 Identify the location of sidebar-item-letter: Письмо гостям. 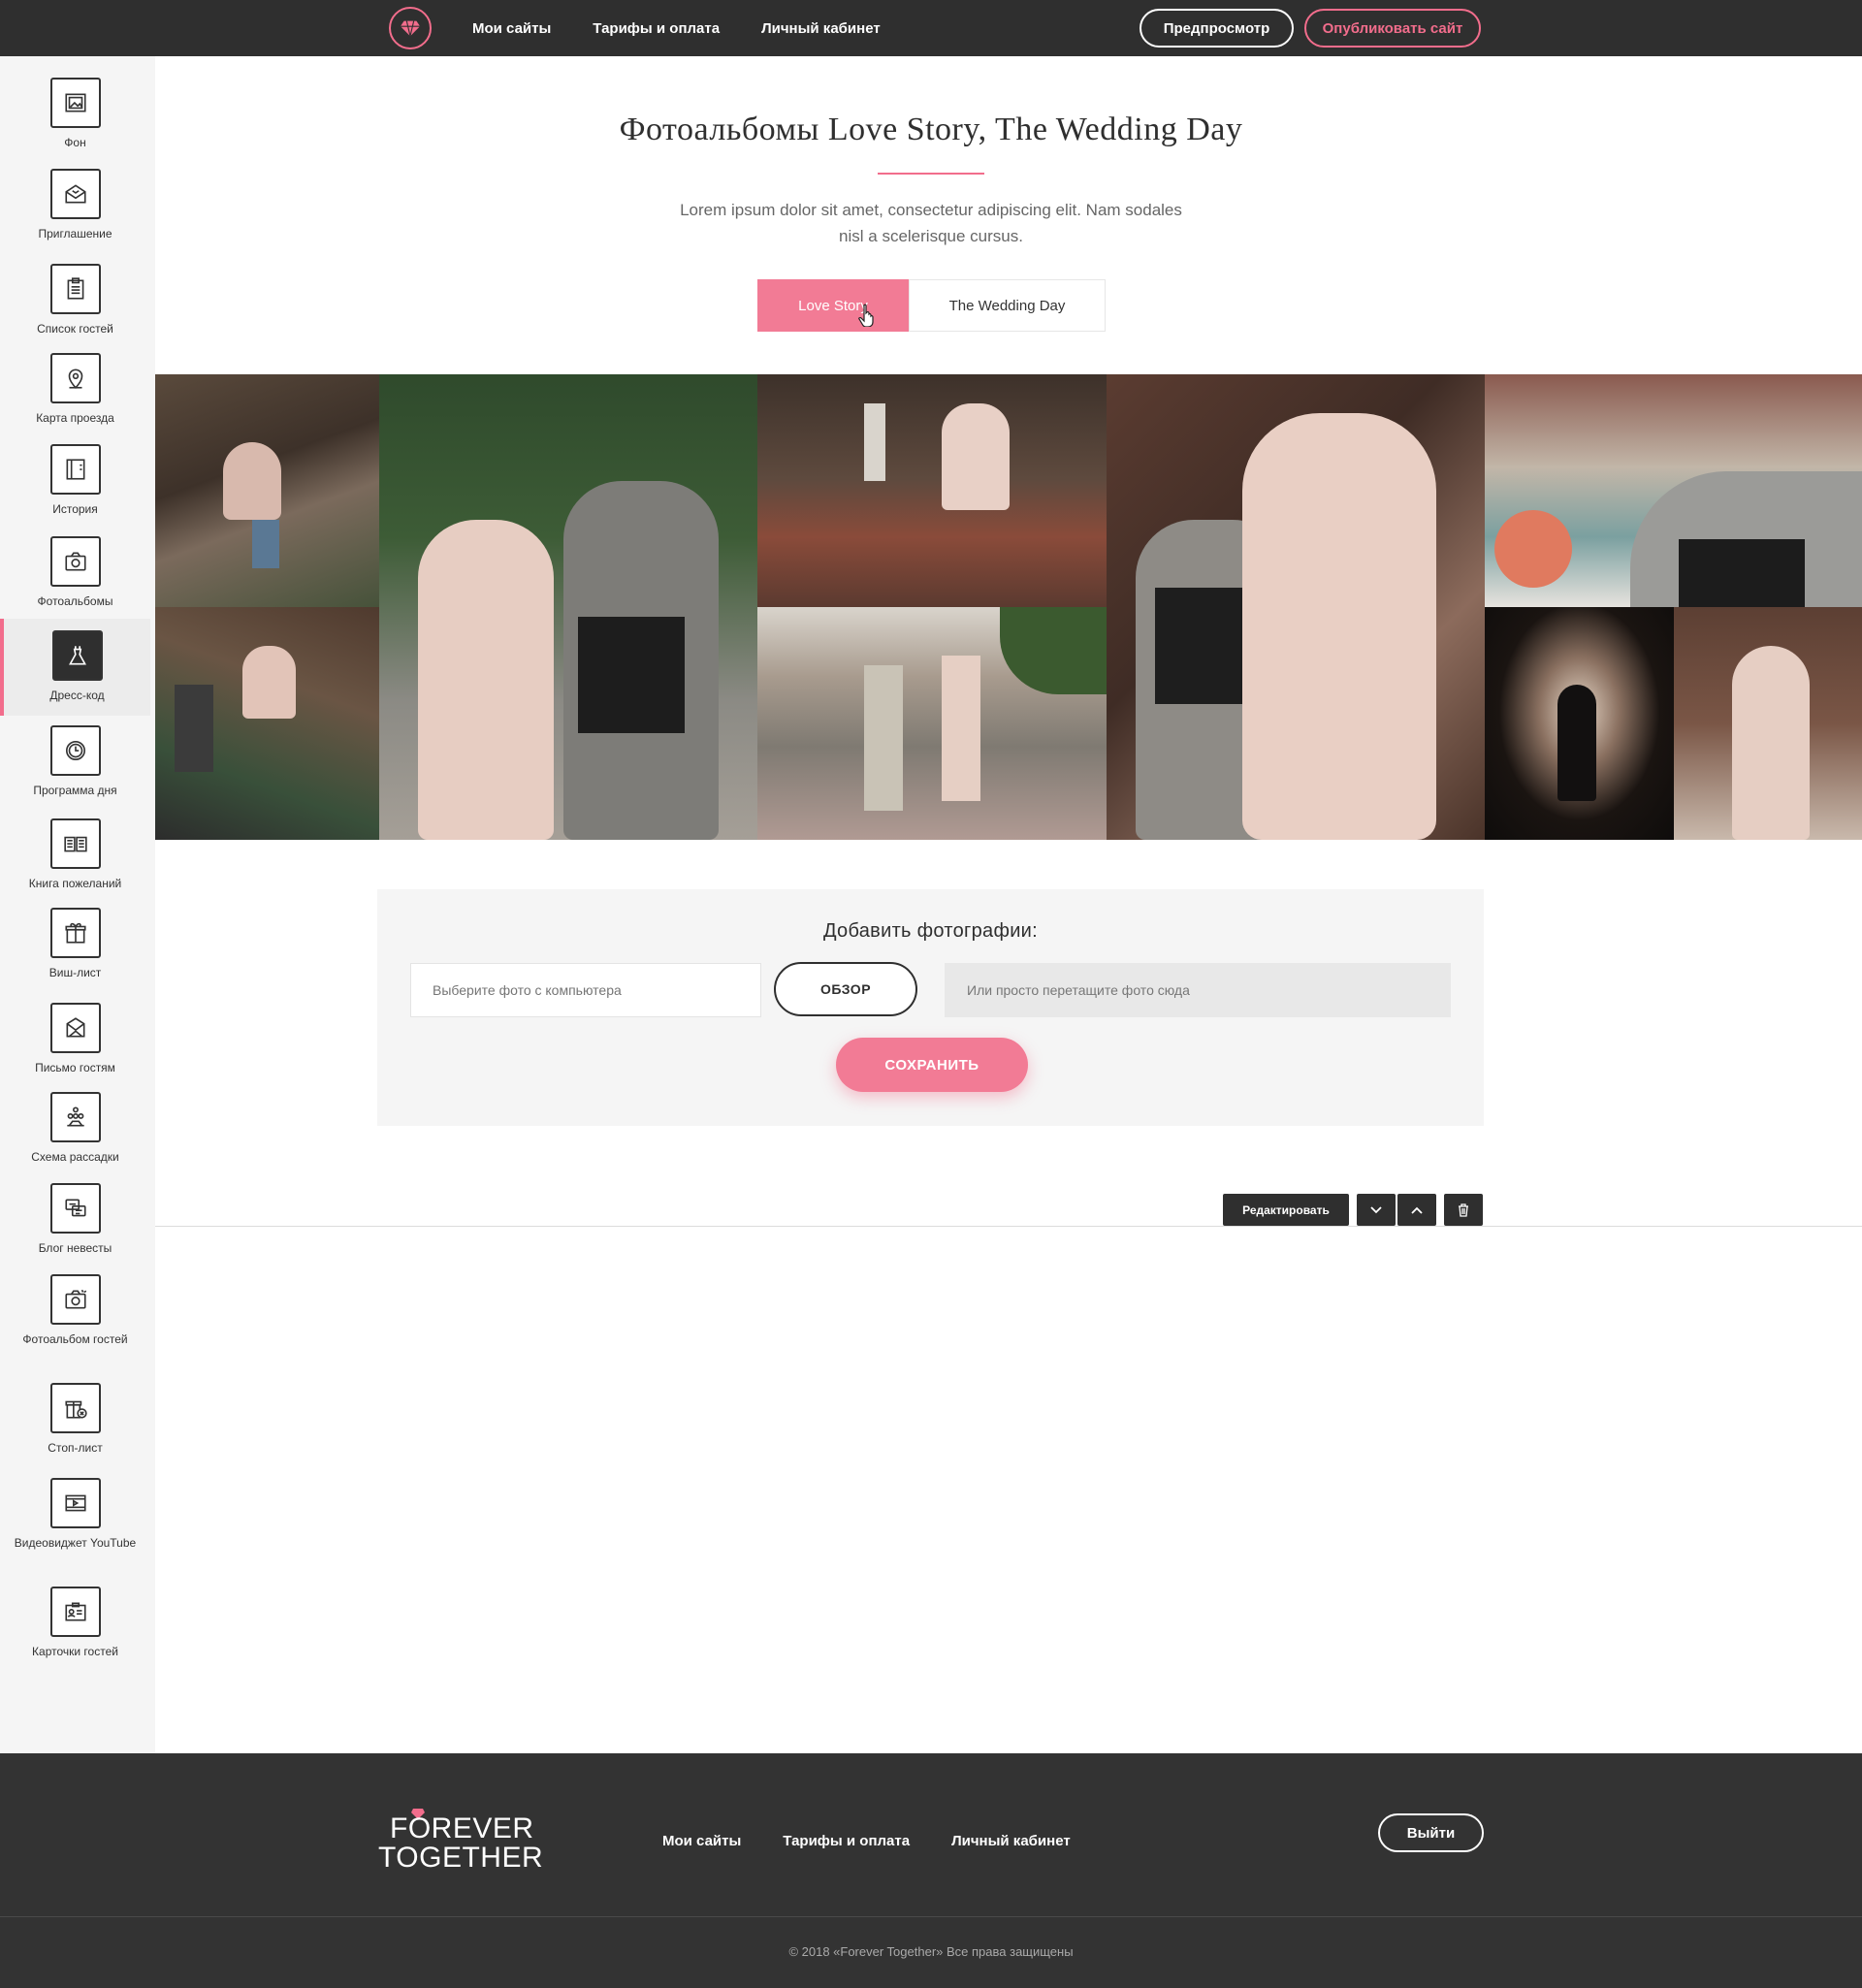
(75, 1038).